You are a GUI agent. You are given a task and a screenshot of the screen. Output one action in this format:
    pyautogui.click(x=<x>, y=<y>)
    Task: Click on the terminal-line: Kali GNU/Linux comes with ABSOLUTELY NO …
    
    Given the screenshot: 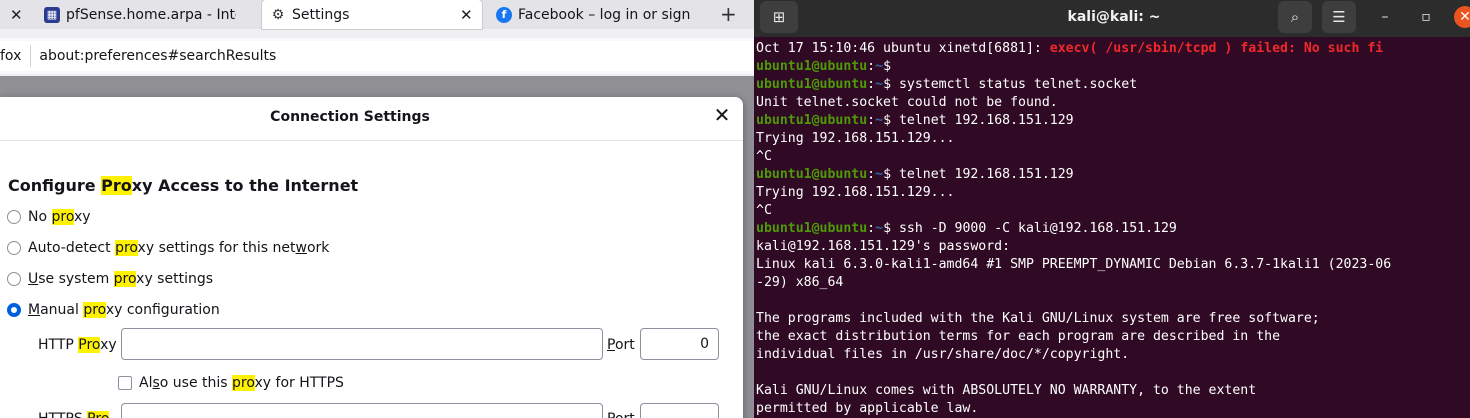 What is the action you would take?
    pyautogui.click(x=1006, y=390)
    